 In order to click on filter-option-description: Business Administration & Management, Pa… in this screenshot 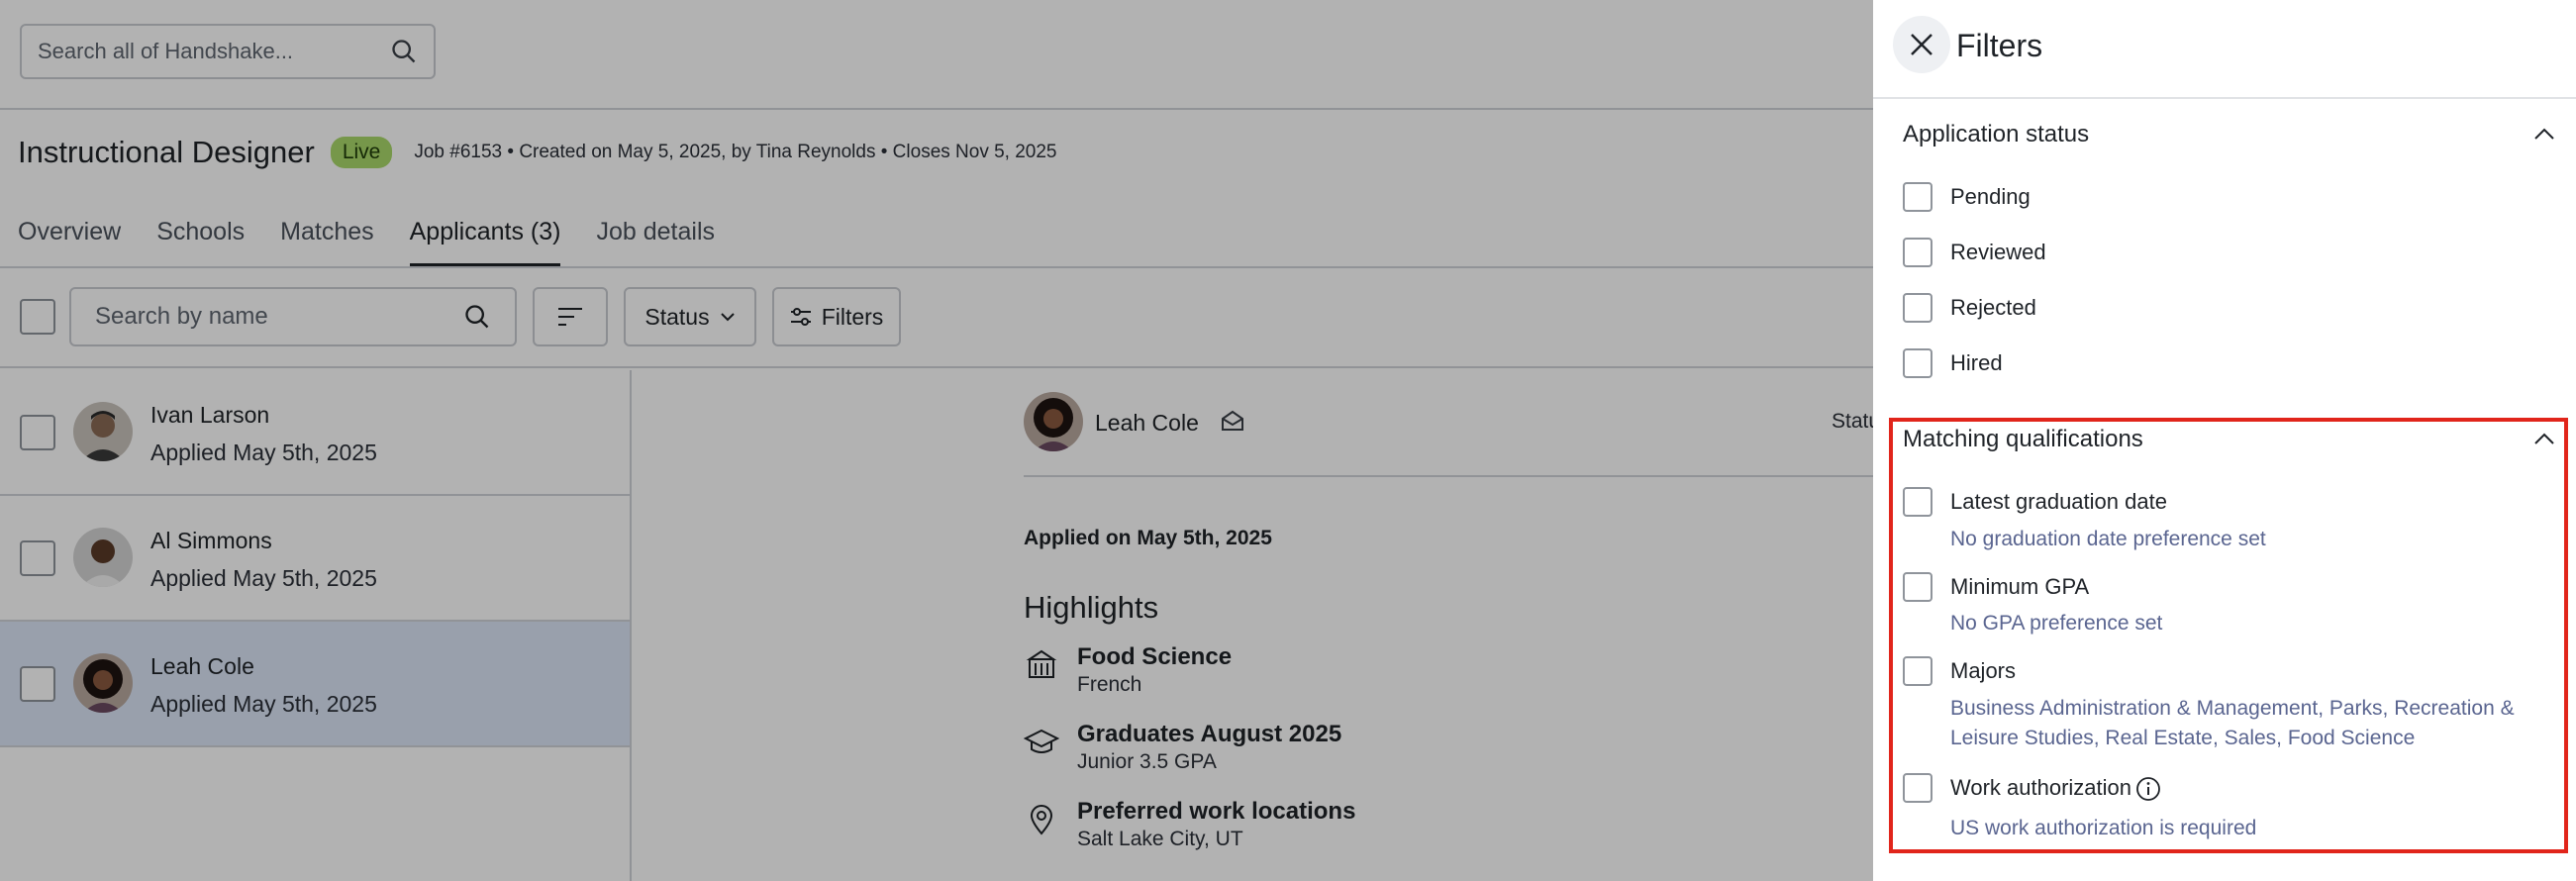, I will do `click(2233, 723)`.